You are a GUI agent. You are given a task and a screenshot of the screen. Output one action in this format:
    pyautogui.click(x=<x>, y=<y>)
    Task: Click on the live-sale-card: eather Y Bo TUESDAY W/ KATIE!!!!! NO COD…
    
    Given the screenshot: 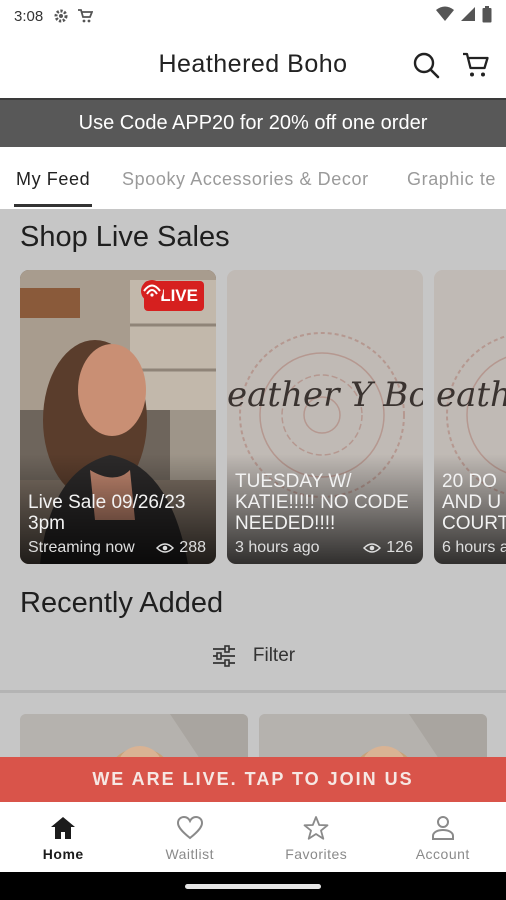 What is the action you would take?
    pyautogui.click(x=325, y=417)
    